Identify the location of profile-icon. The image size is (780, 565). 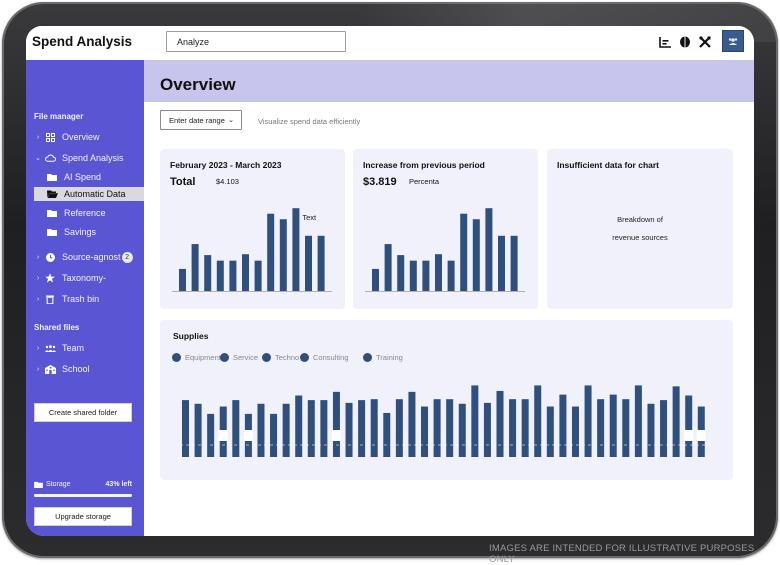
(733, 41).